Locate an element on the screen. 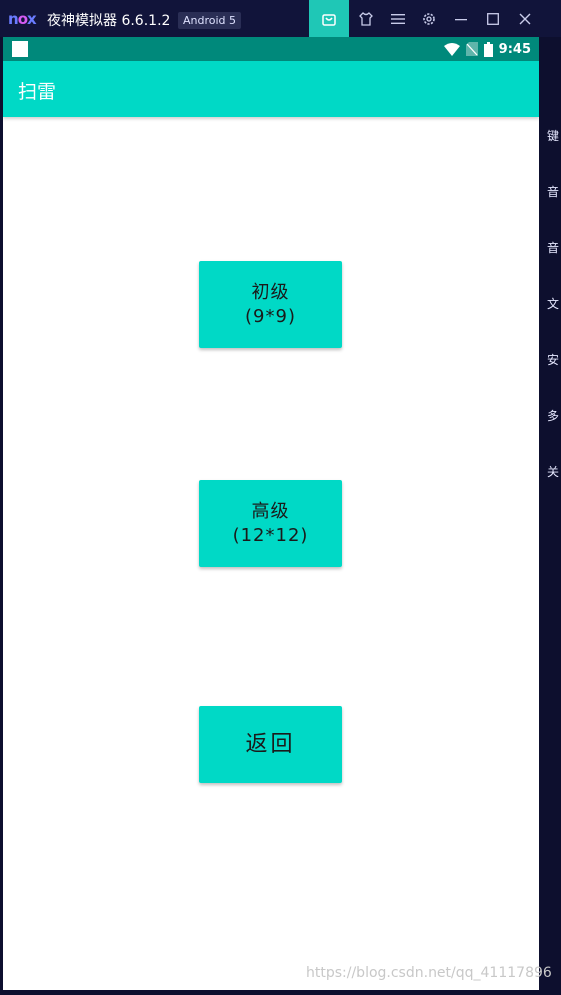 This screenshot has height=995, width=561. back-button: 返回 is located at coordinates (270, 744).